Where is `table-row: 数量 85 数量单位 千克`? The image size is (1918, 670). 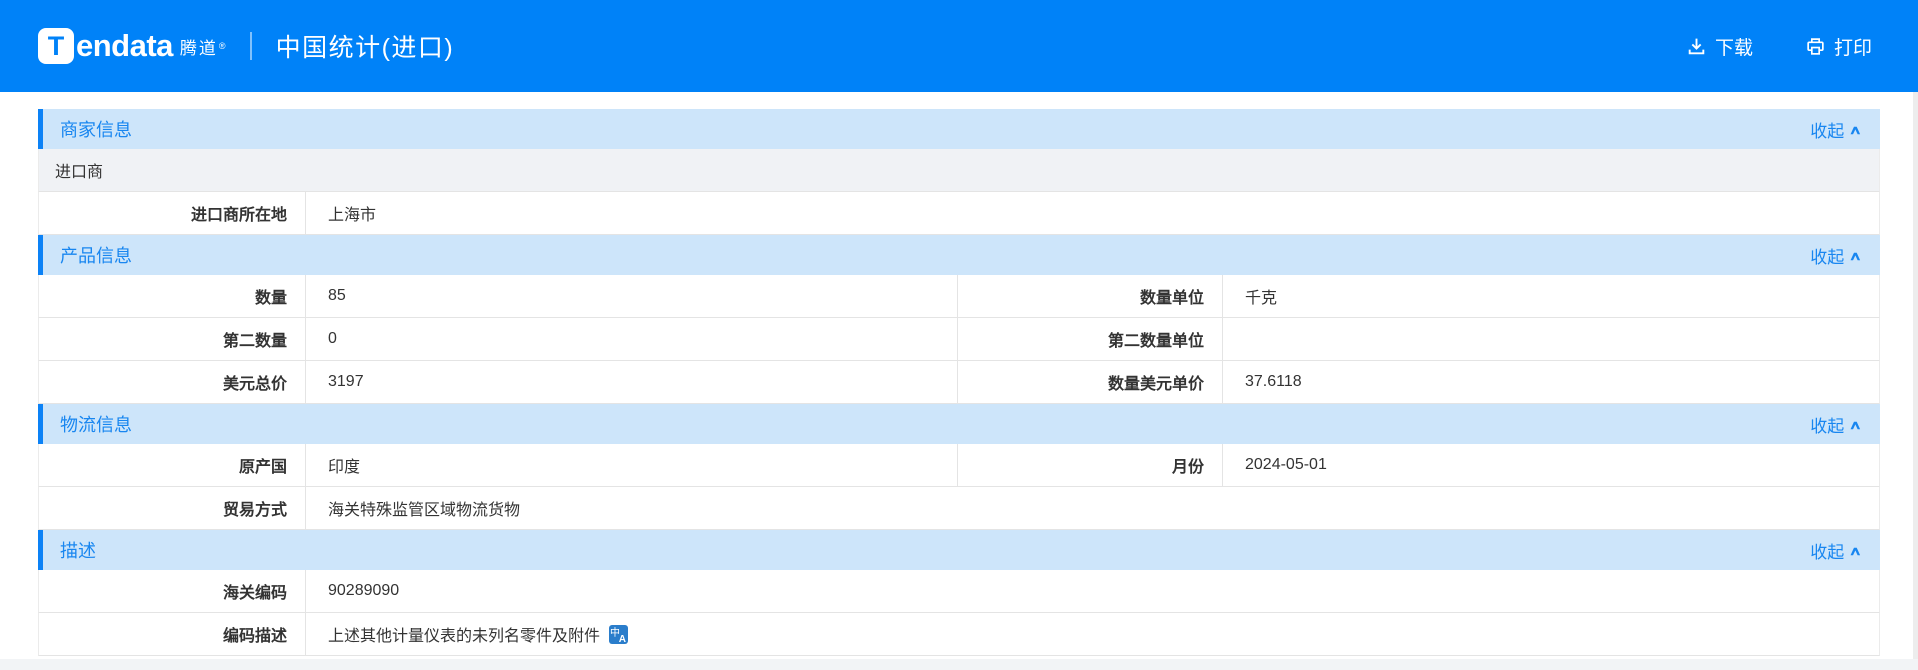 table-row: 数量 85 数量单位 千克 is located at coordinates (959, 296).